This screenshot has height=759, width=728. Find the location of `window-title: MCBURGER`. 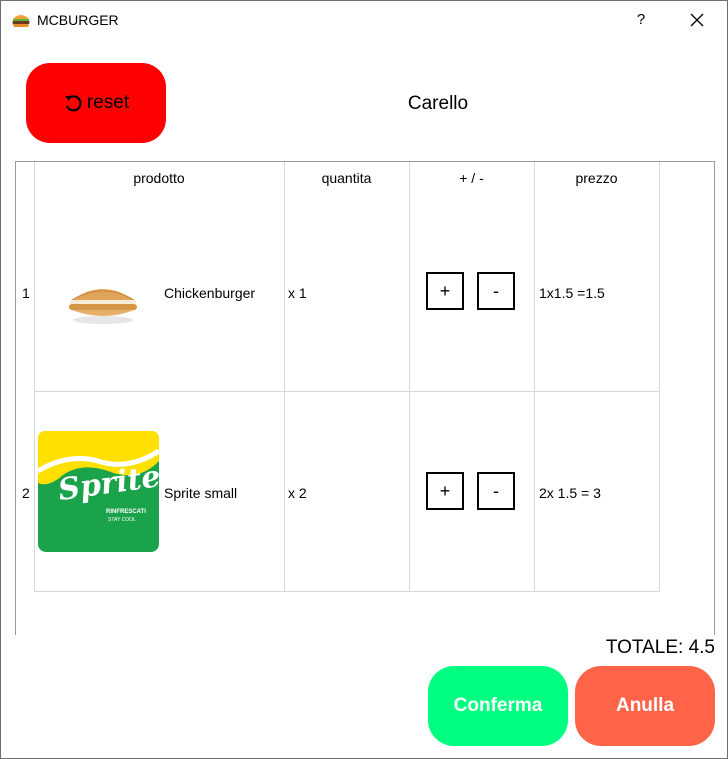

window-title: MCBURGER is located at coordinates (78, 20).